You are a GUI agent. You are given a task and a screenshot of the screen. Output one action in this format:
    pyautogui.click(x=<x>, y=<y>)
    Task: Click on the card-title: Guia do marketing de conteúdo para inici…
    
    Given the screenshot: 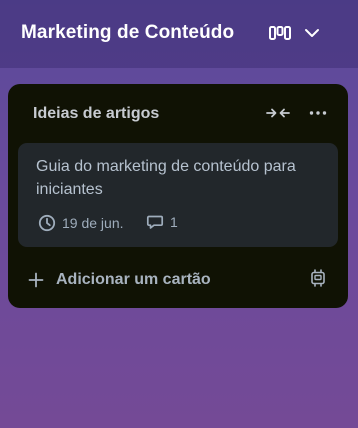 What is the action you would take?
    pyautogui.click(x=166, y=178)
    